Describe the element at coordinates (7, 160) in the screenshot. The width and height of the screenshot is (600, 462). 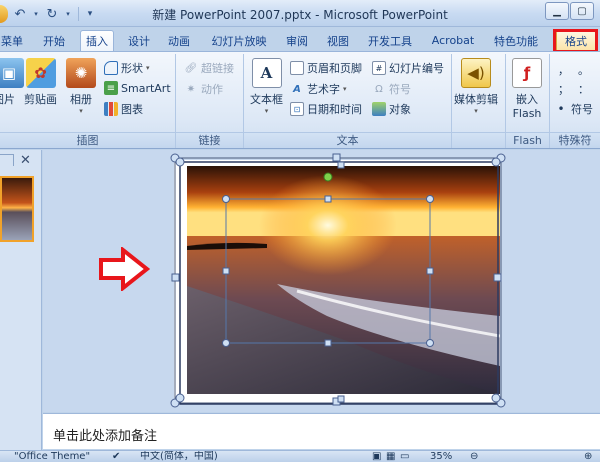
I see `outline-tab` at that location.